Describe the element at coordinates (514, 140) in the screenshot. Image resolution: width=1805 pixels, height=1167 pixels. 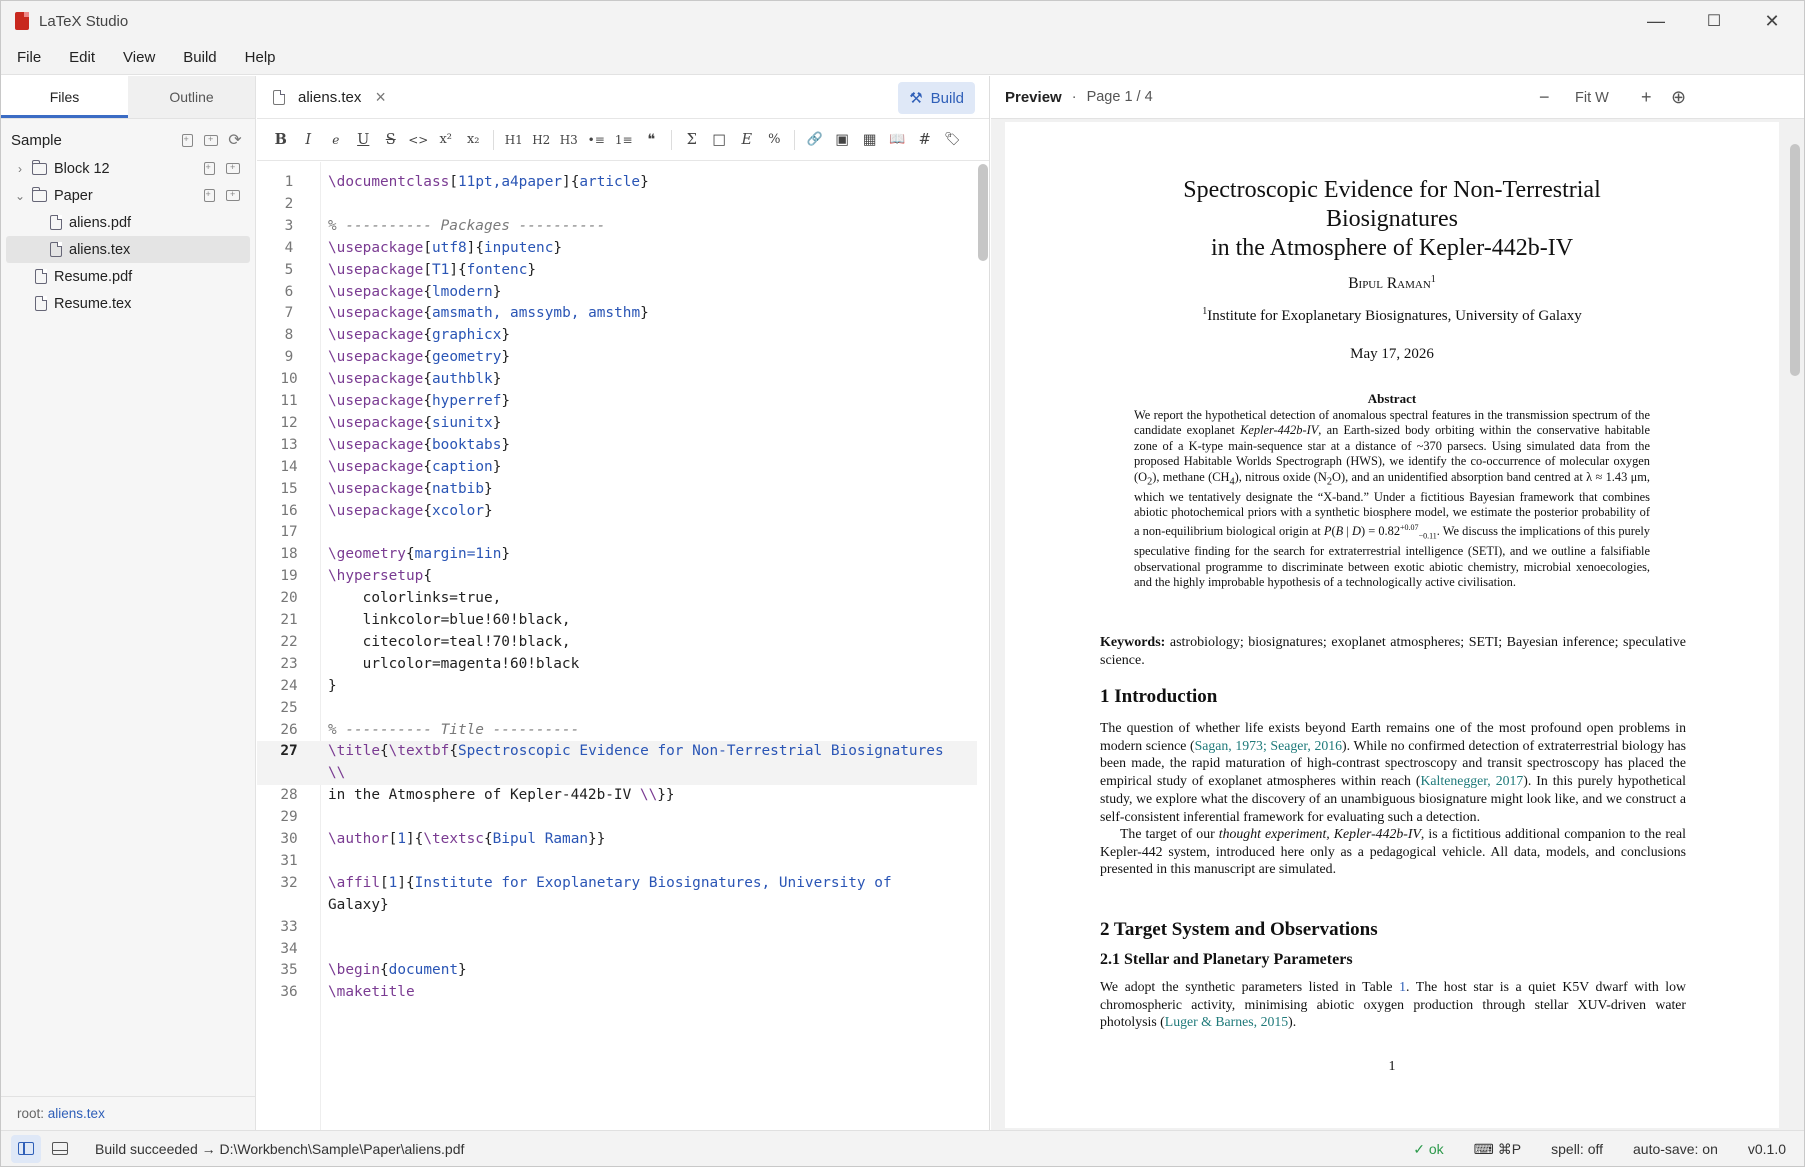
I see `heading1-button: H1` at that location.